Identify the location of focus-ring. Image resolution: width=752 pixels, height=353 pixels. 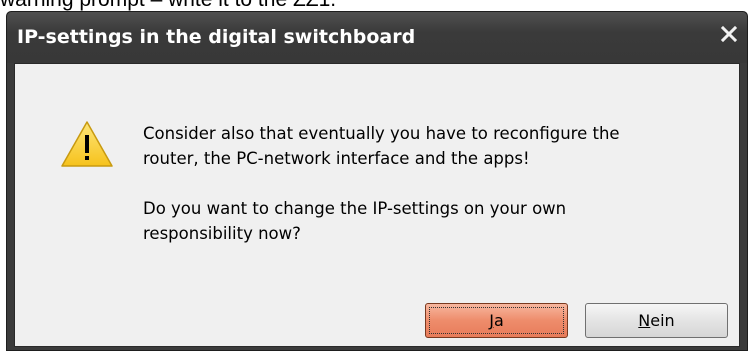
(496, 320).